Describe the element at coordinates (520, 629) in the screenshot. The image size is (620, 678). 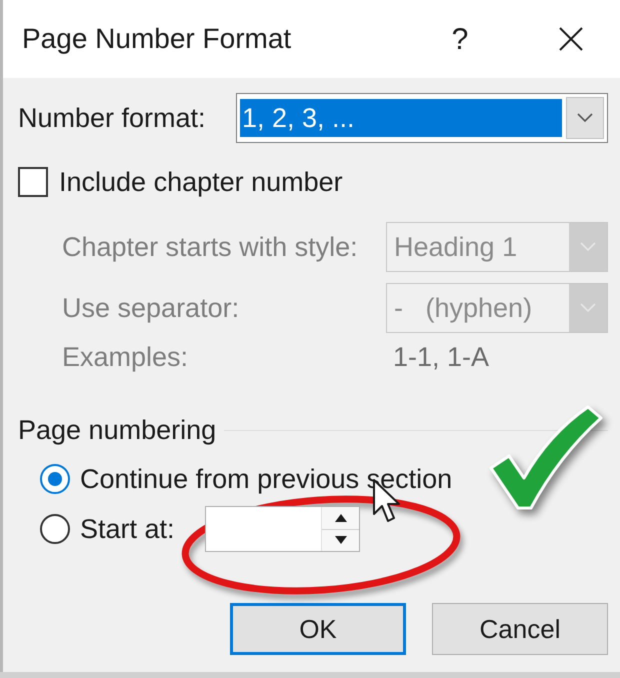
I see `dialog-button: Cancel` at that location.